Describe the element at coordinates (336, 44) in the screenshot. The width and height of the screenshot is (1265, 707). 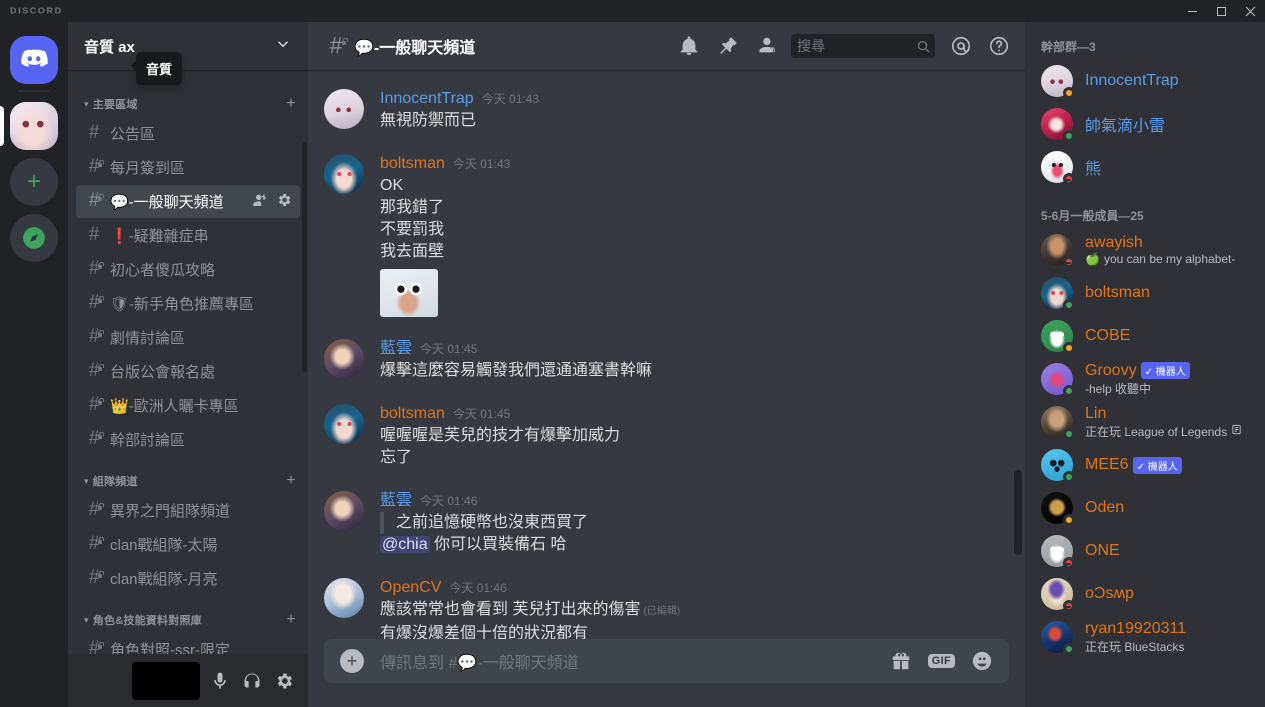
I see `channel-hash-lock-icon: #` at that location.